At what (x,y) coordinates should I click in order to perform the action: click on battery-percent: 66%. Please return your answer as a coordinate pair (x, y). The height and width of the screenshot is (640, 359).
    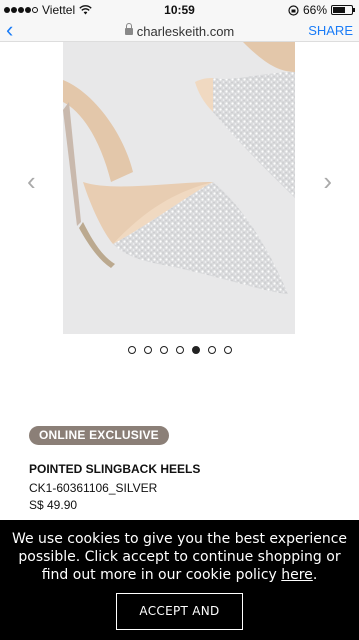
    Looking at the image, I should click on (314, 10).